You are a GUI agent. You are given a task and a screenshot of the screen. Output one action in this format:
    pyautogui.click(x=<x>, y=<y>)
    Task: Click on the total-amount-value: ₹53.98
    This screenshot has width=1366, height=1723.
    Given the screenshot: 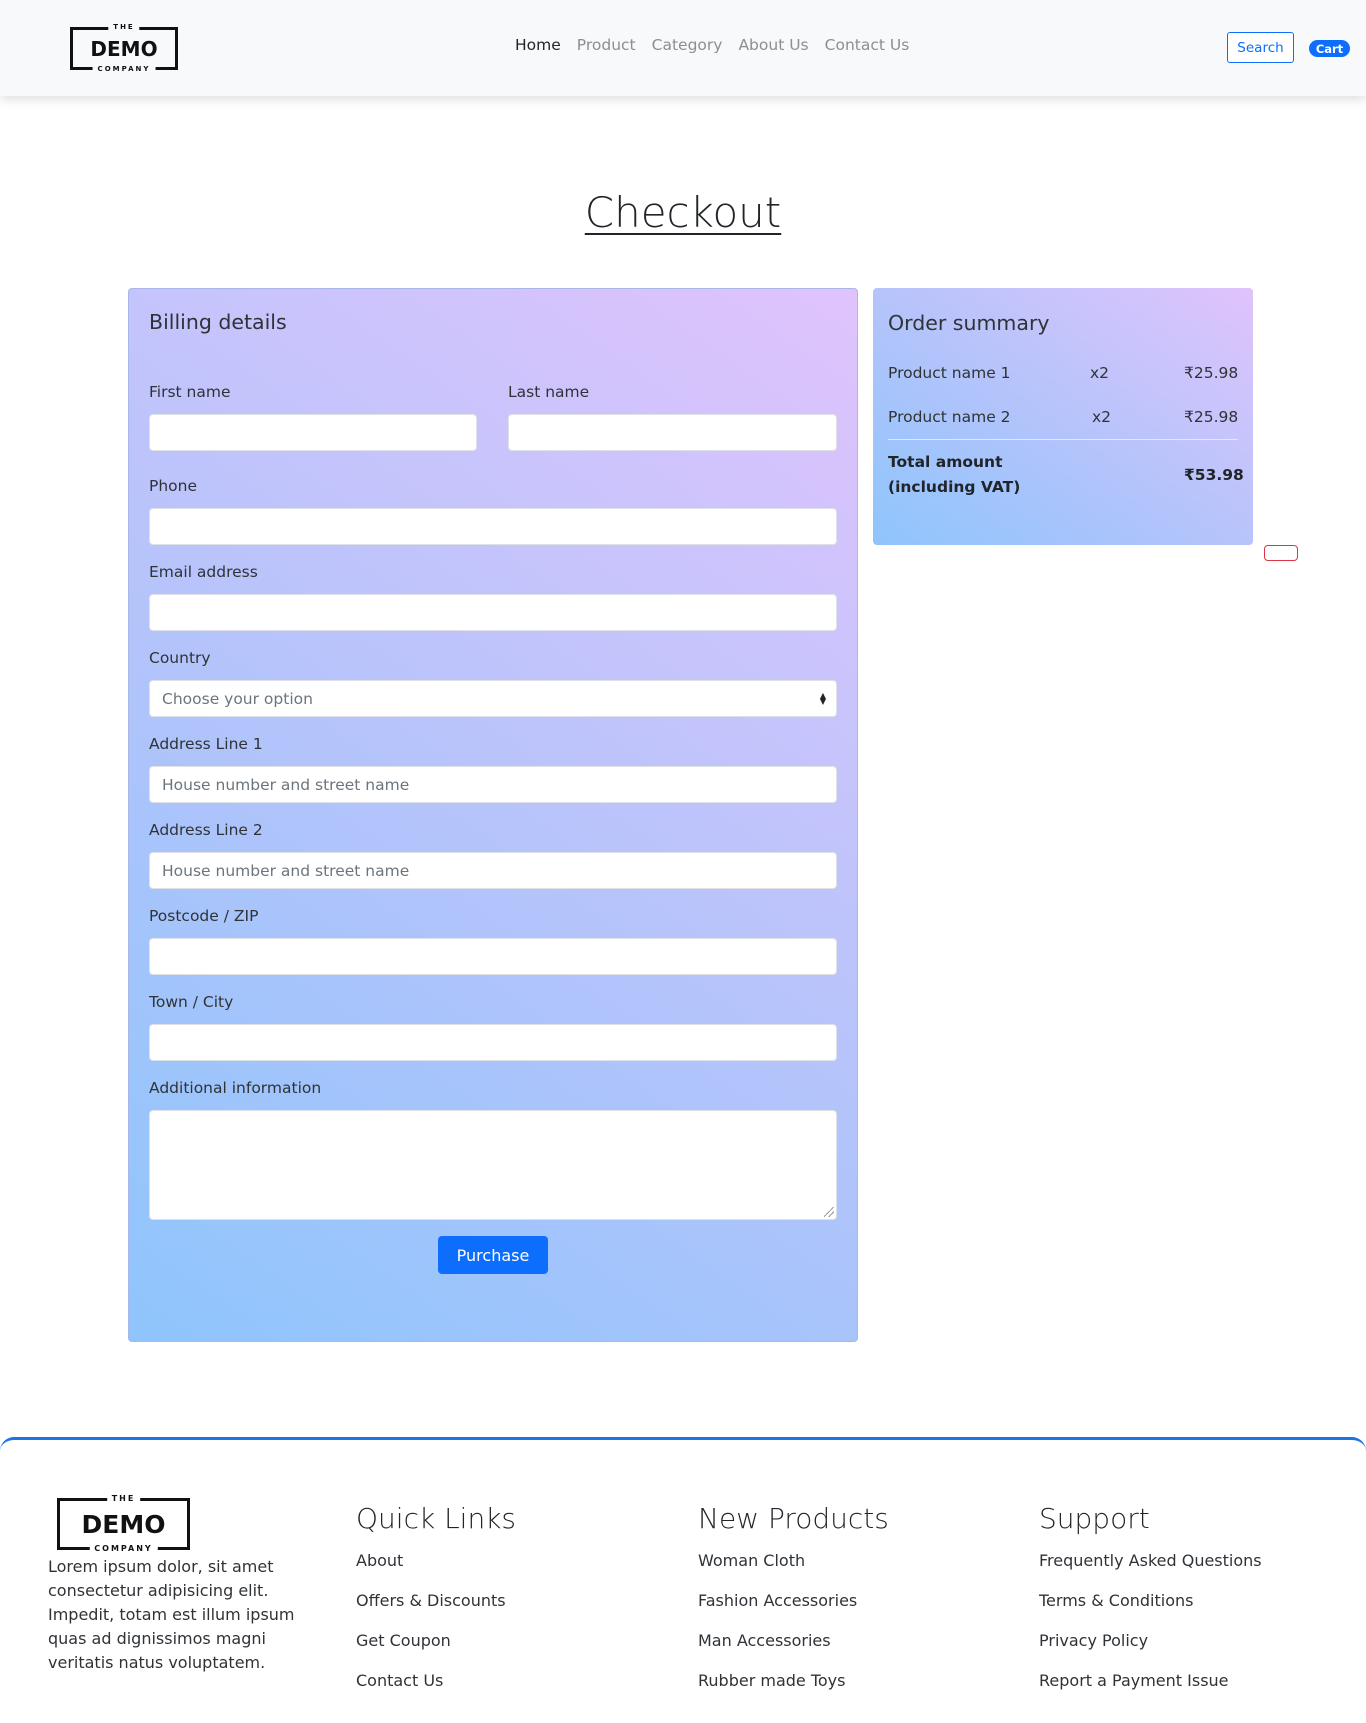 What is the action you would take?
    pyautogui.click(x=1214, y=475)
    